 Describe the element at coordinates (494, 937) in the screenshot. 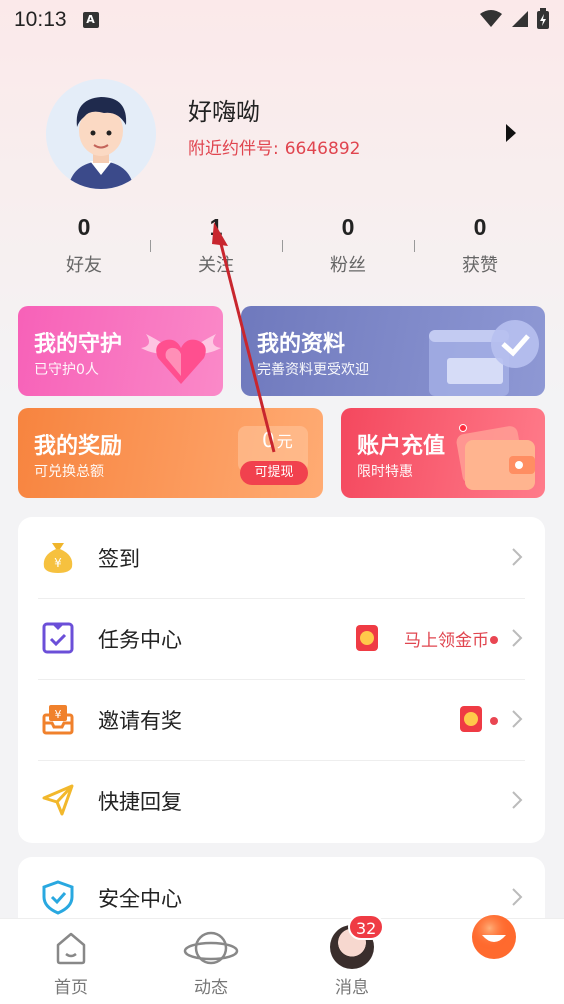

I see `smile-orb-icon` at that location.